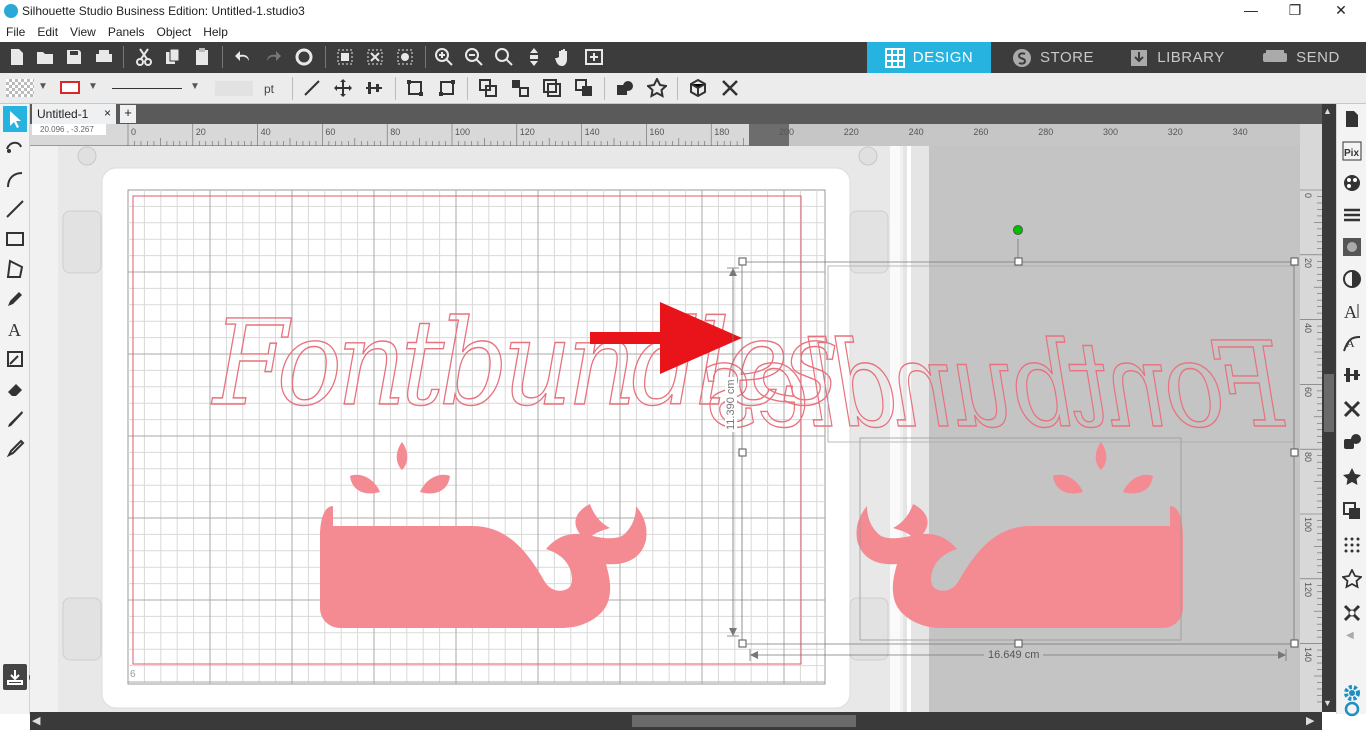 The image size is (1366, 730). Describe the element at coordinates (243, 57) in the screenshot. I see `undo-icon` at that location.